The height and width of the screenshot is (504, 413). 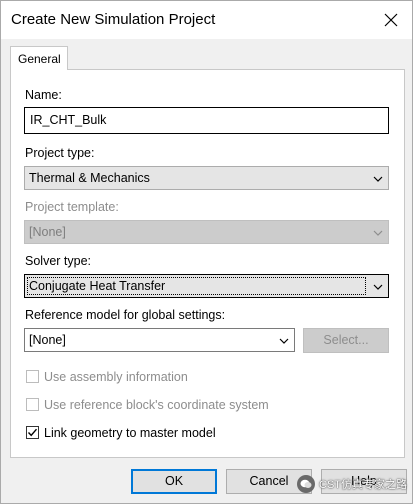 I want to click on ref-block-checkbox-label: Use reference block's coordinate system, so click(x=156, y=405).